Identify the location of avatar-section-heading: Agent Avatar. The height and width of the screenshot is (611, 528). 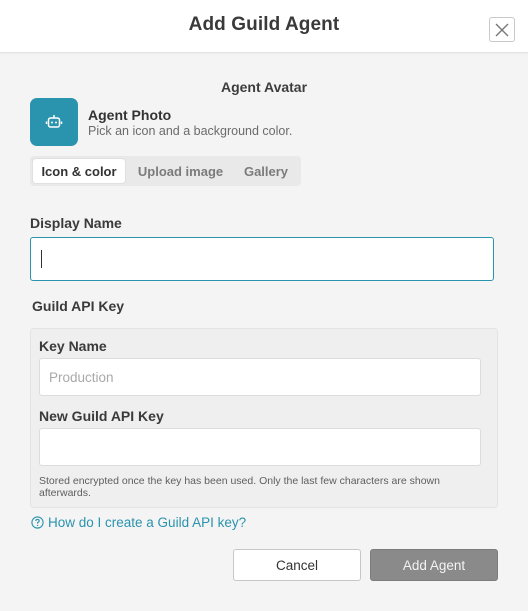
(264, 87).